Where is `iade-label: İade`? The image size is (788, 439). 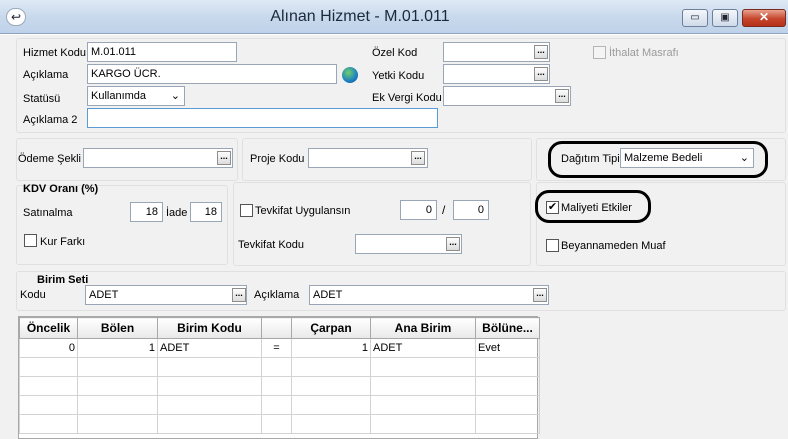
iade-label: İade is located at coordinates (177, 213).